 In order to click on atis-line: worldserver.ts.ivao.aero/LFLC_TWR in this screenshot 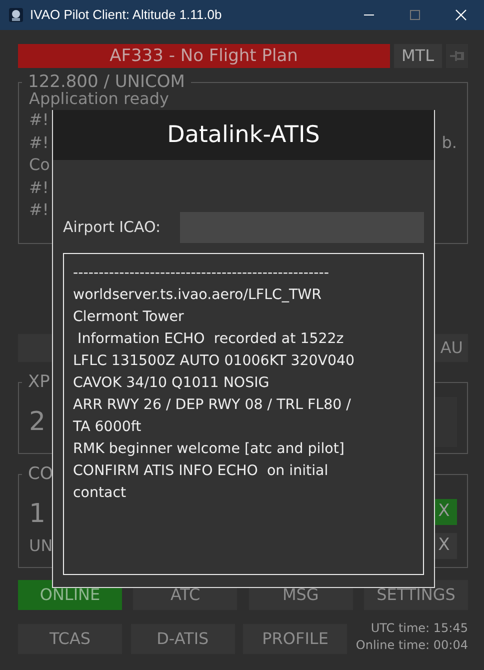, I will do `click(198, 295)`.